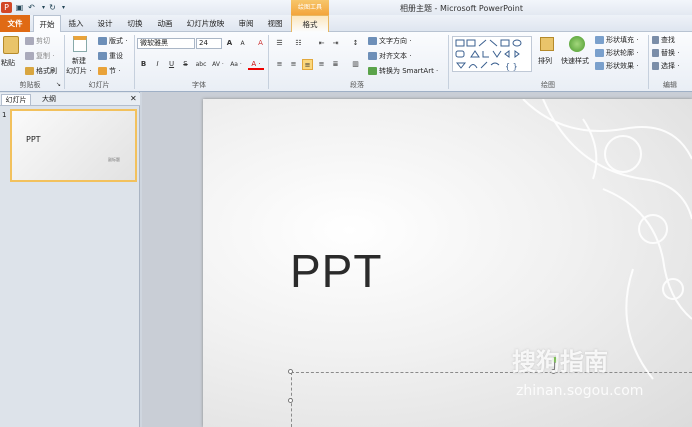 This screenshot has height=427, width=692. Describe the element at coordinates (229, 43) in the screenshot. I see `grow-font-button: A` at that location.